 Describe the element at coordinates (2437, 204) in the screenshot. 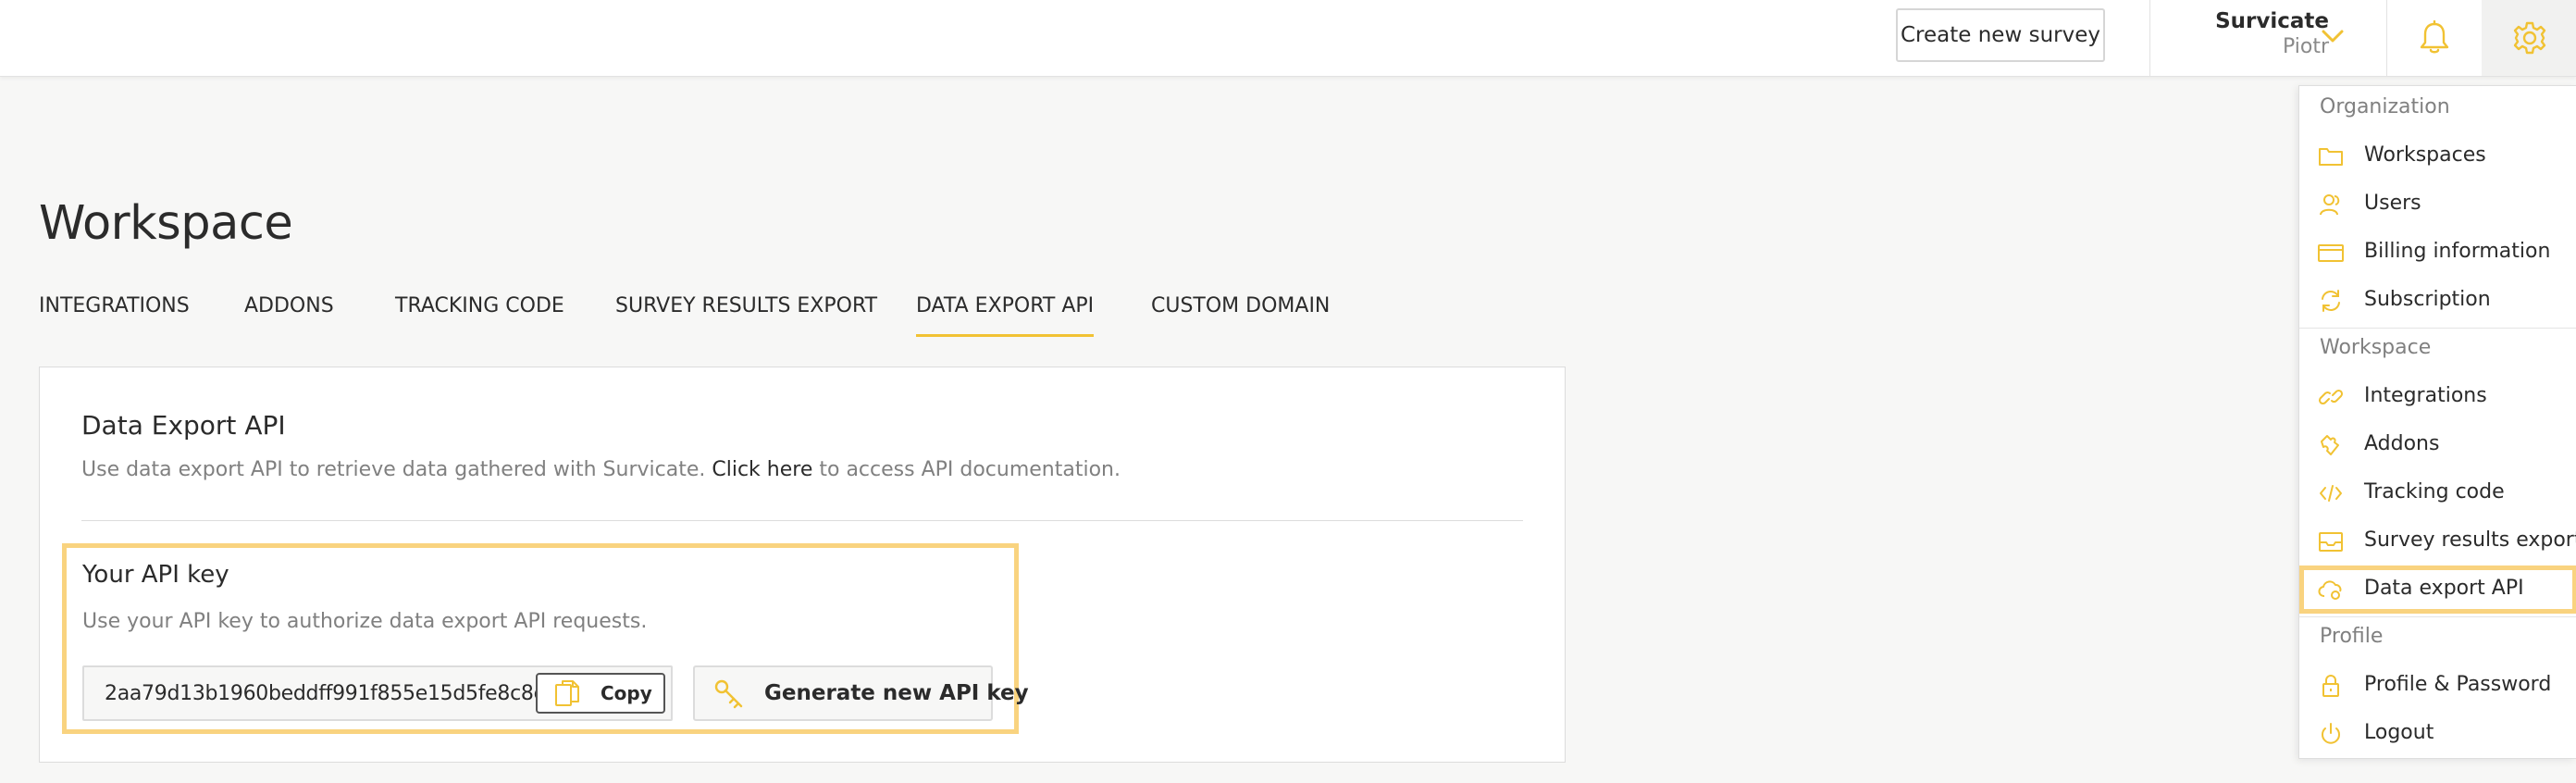

I see `menu-item-users: Users` at that location.